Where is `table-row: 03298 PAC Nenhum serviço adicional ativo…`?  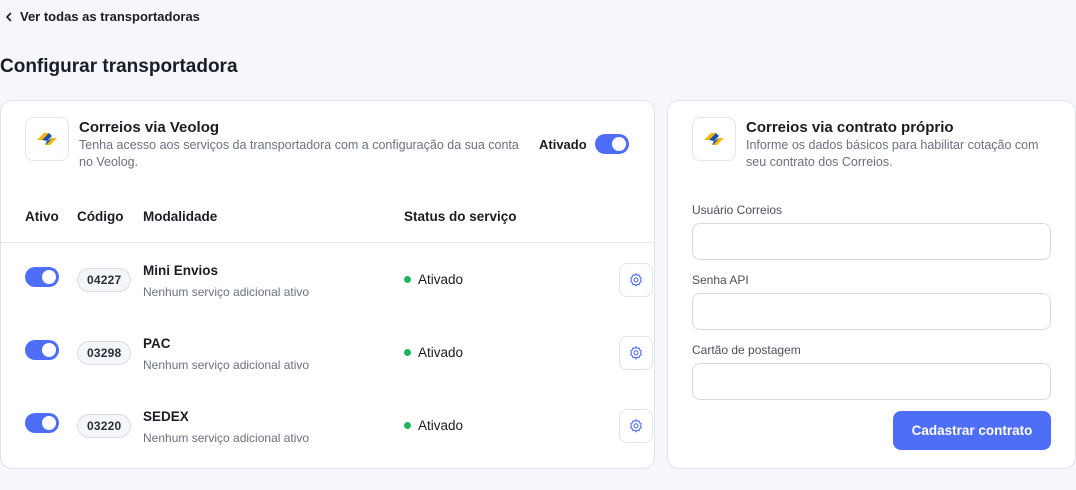
table-row: 03298 PAC Nenhum serviço adicional ativo… is located at coordinates (327, 366).